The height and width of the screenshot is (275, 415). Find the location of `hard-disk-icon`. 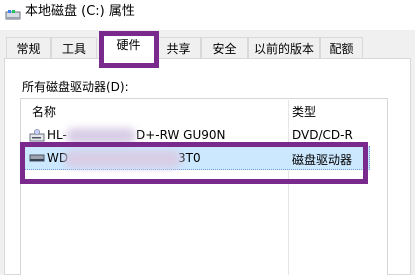

hard-disk-icon is located at coordinates (37, 158).